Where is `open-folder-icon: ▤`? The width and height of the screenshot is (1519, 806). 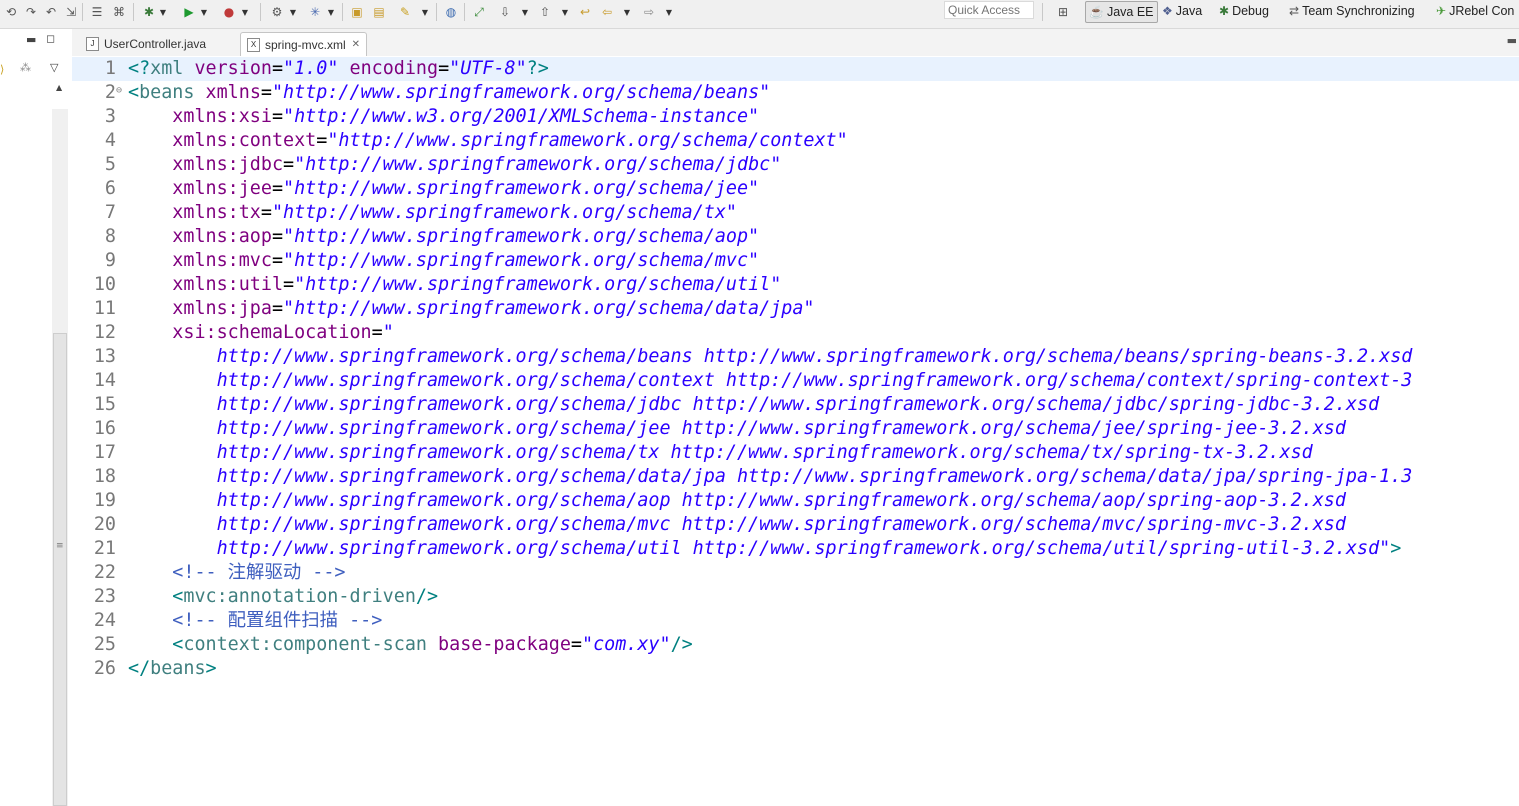
open-folder-icon: ▤ is located at coordinates (379, 12).